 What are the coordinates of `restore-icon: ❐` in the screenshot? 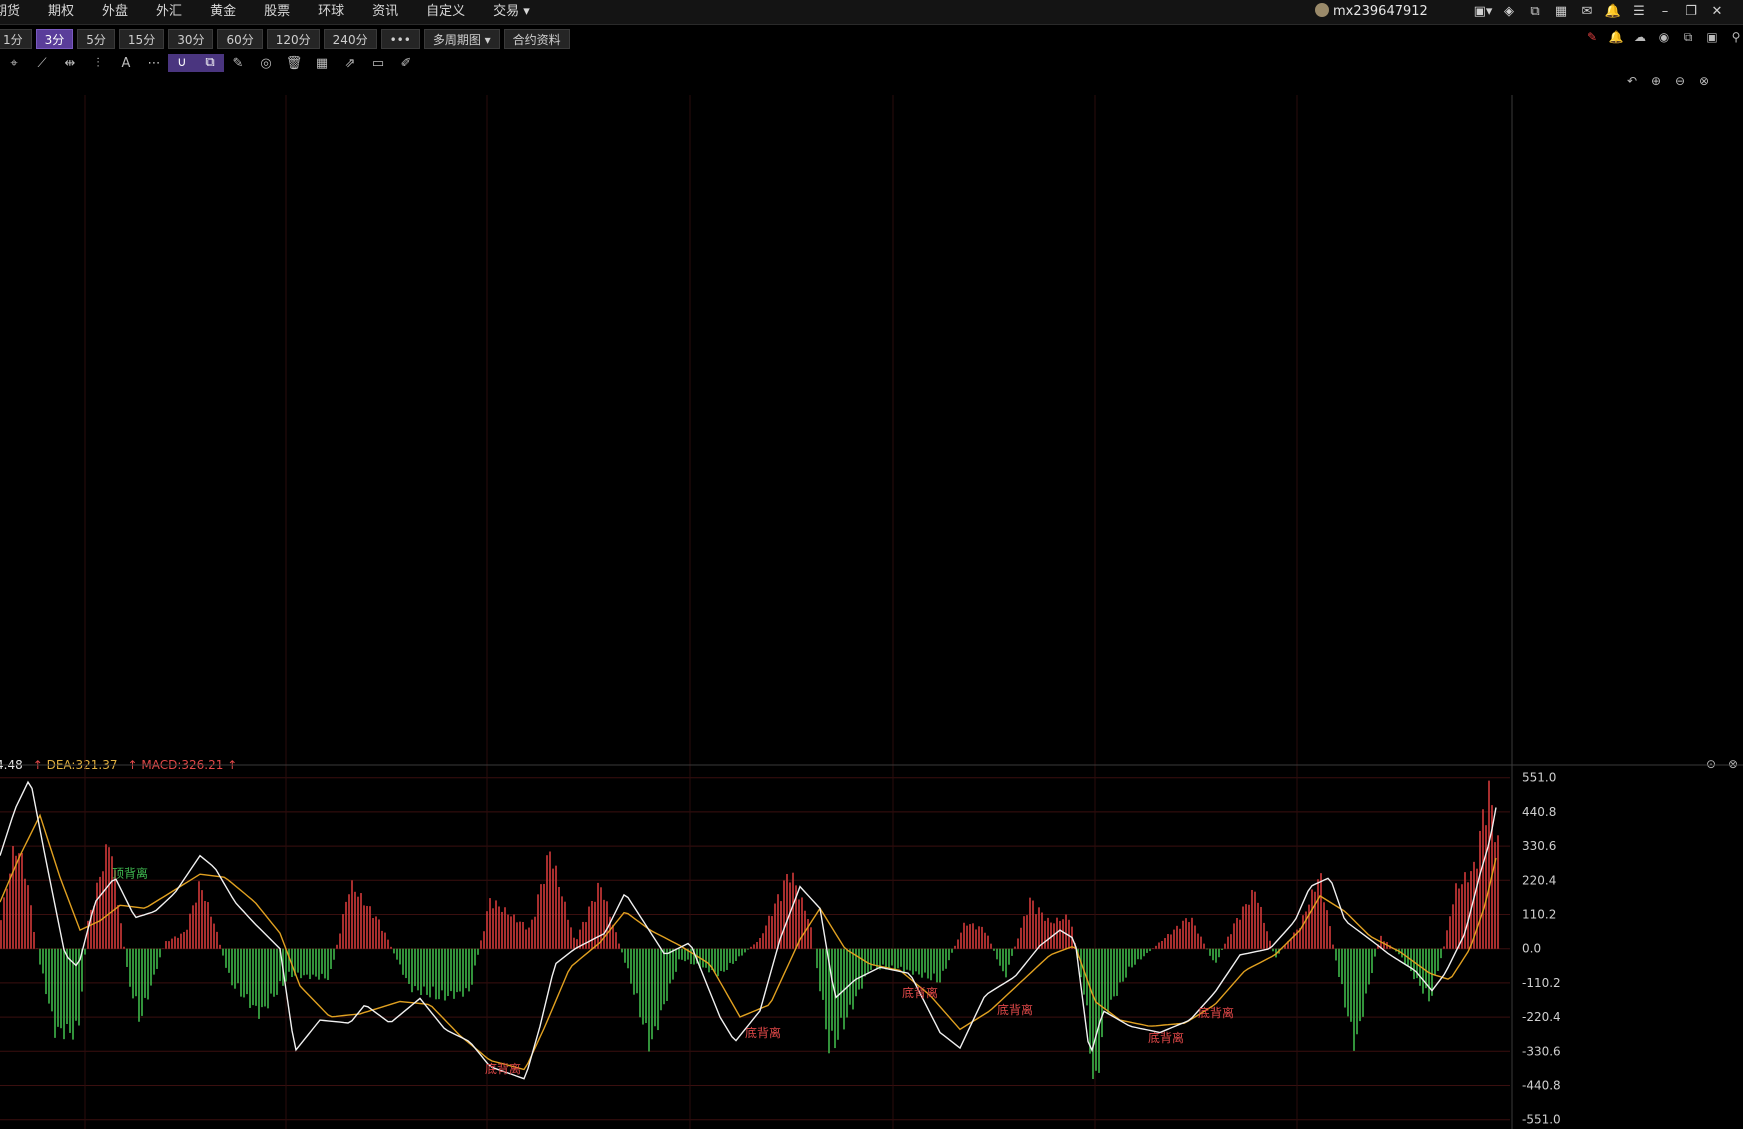 It's located at (1691, 12).